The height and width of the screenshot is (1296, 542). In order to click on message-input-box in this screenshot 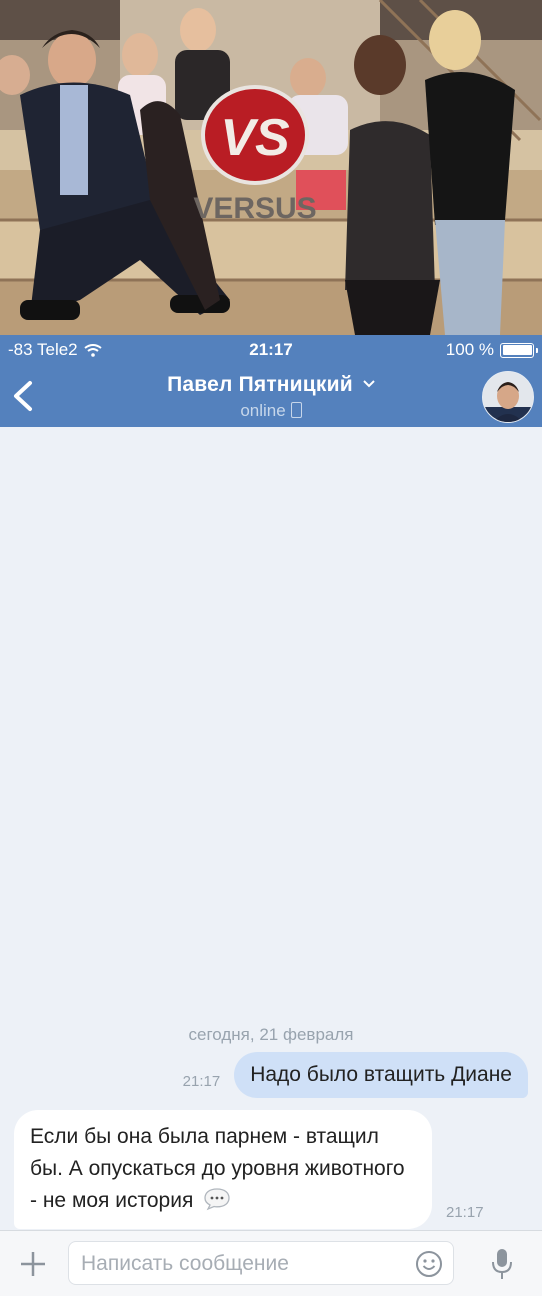, I will do `click(261, 1263)`.